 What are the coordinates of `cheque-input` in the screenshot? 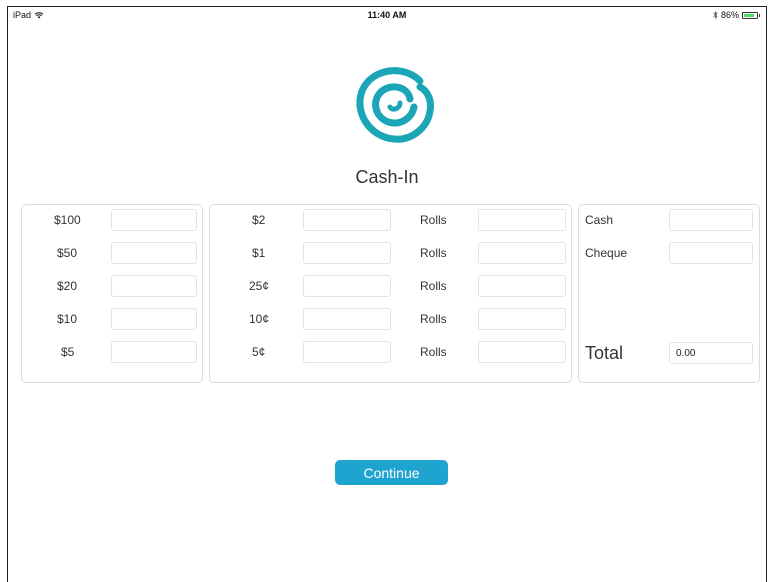 It's located at (711, 253).